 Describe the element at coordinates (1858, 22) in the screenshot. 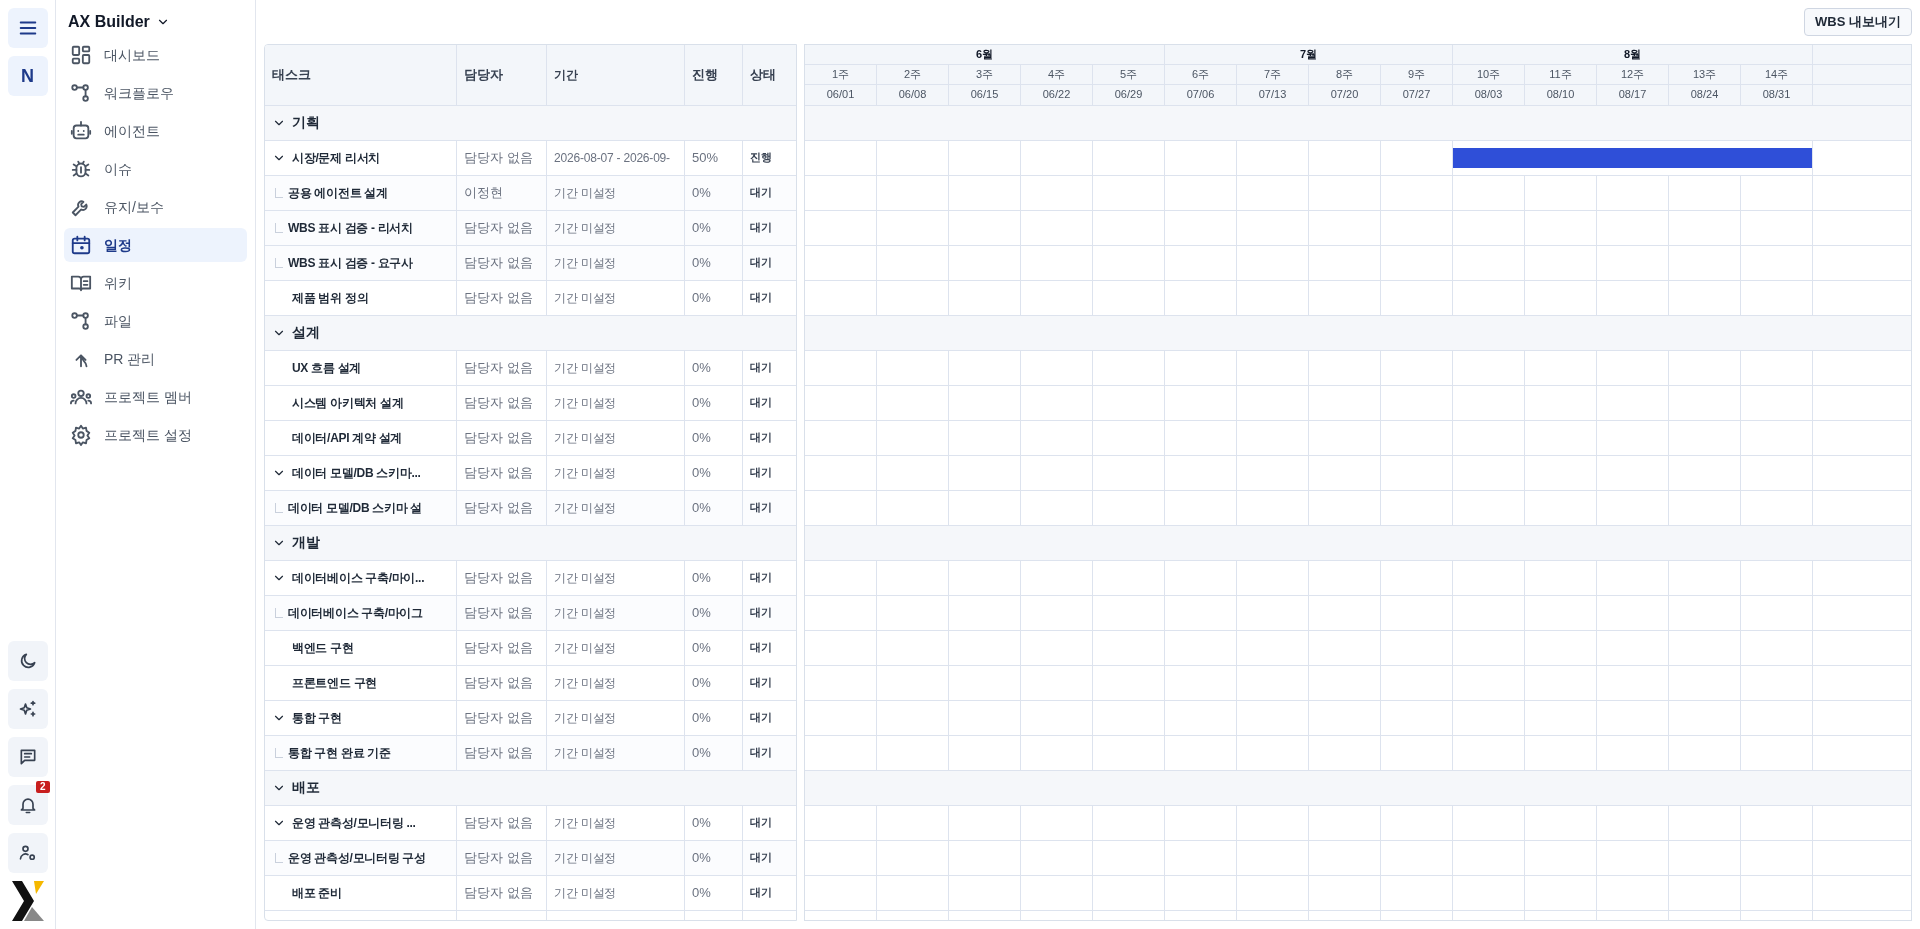

I see `export-button: WBS 내보내기` at that location.